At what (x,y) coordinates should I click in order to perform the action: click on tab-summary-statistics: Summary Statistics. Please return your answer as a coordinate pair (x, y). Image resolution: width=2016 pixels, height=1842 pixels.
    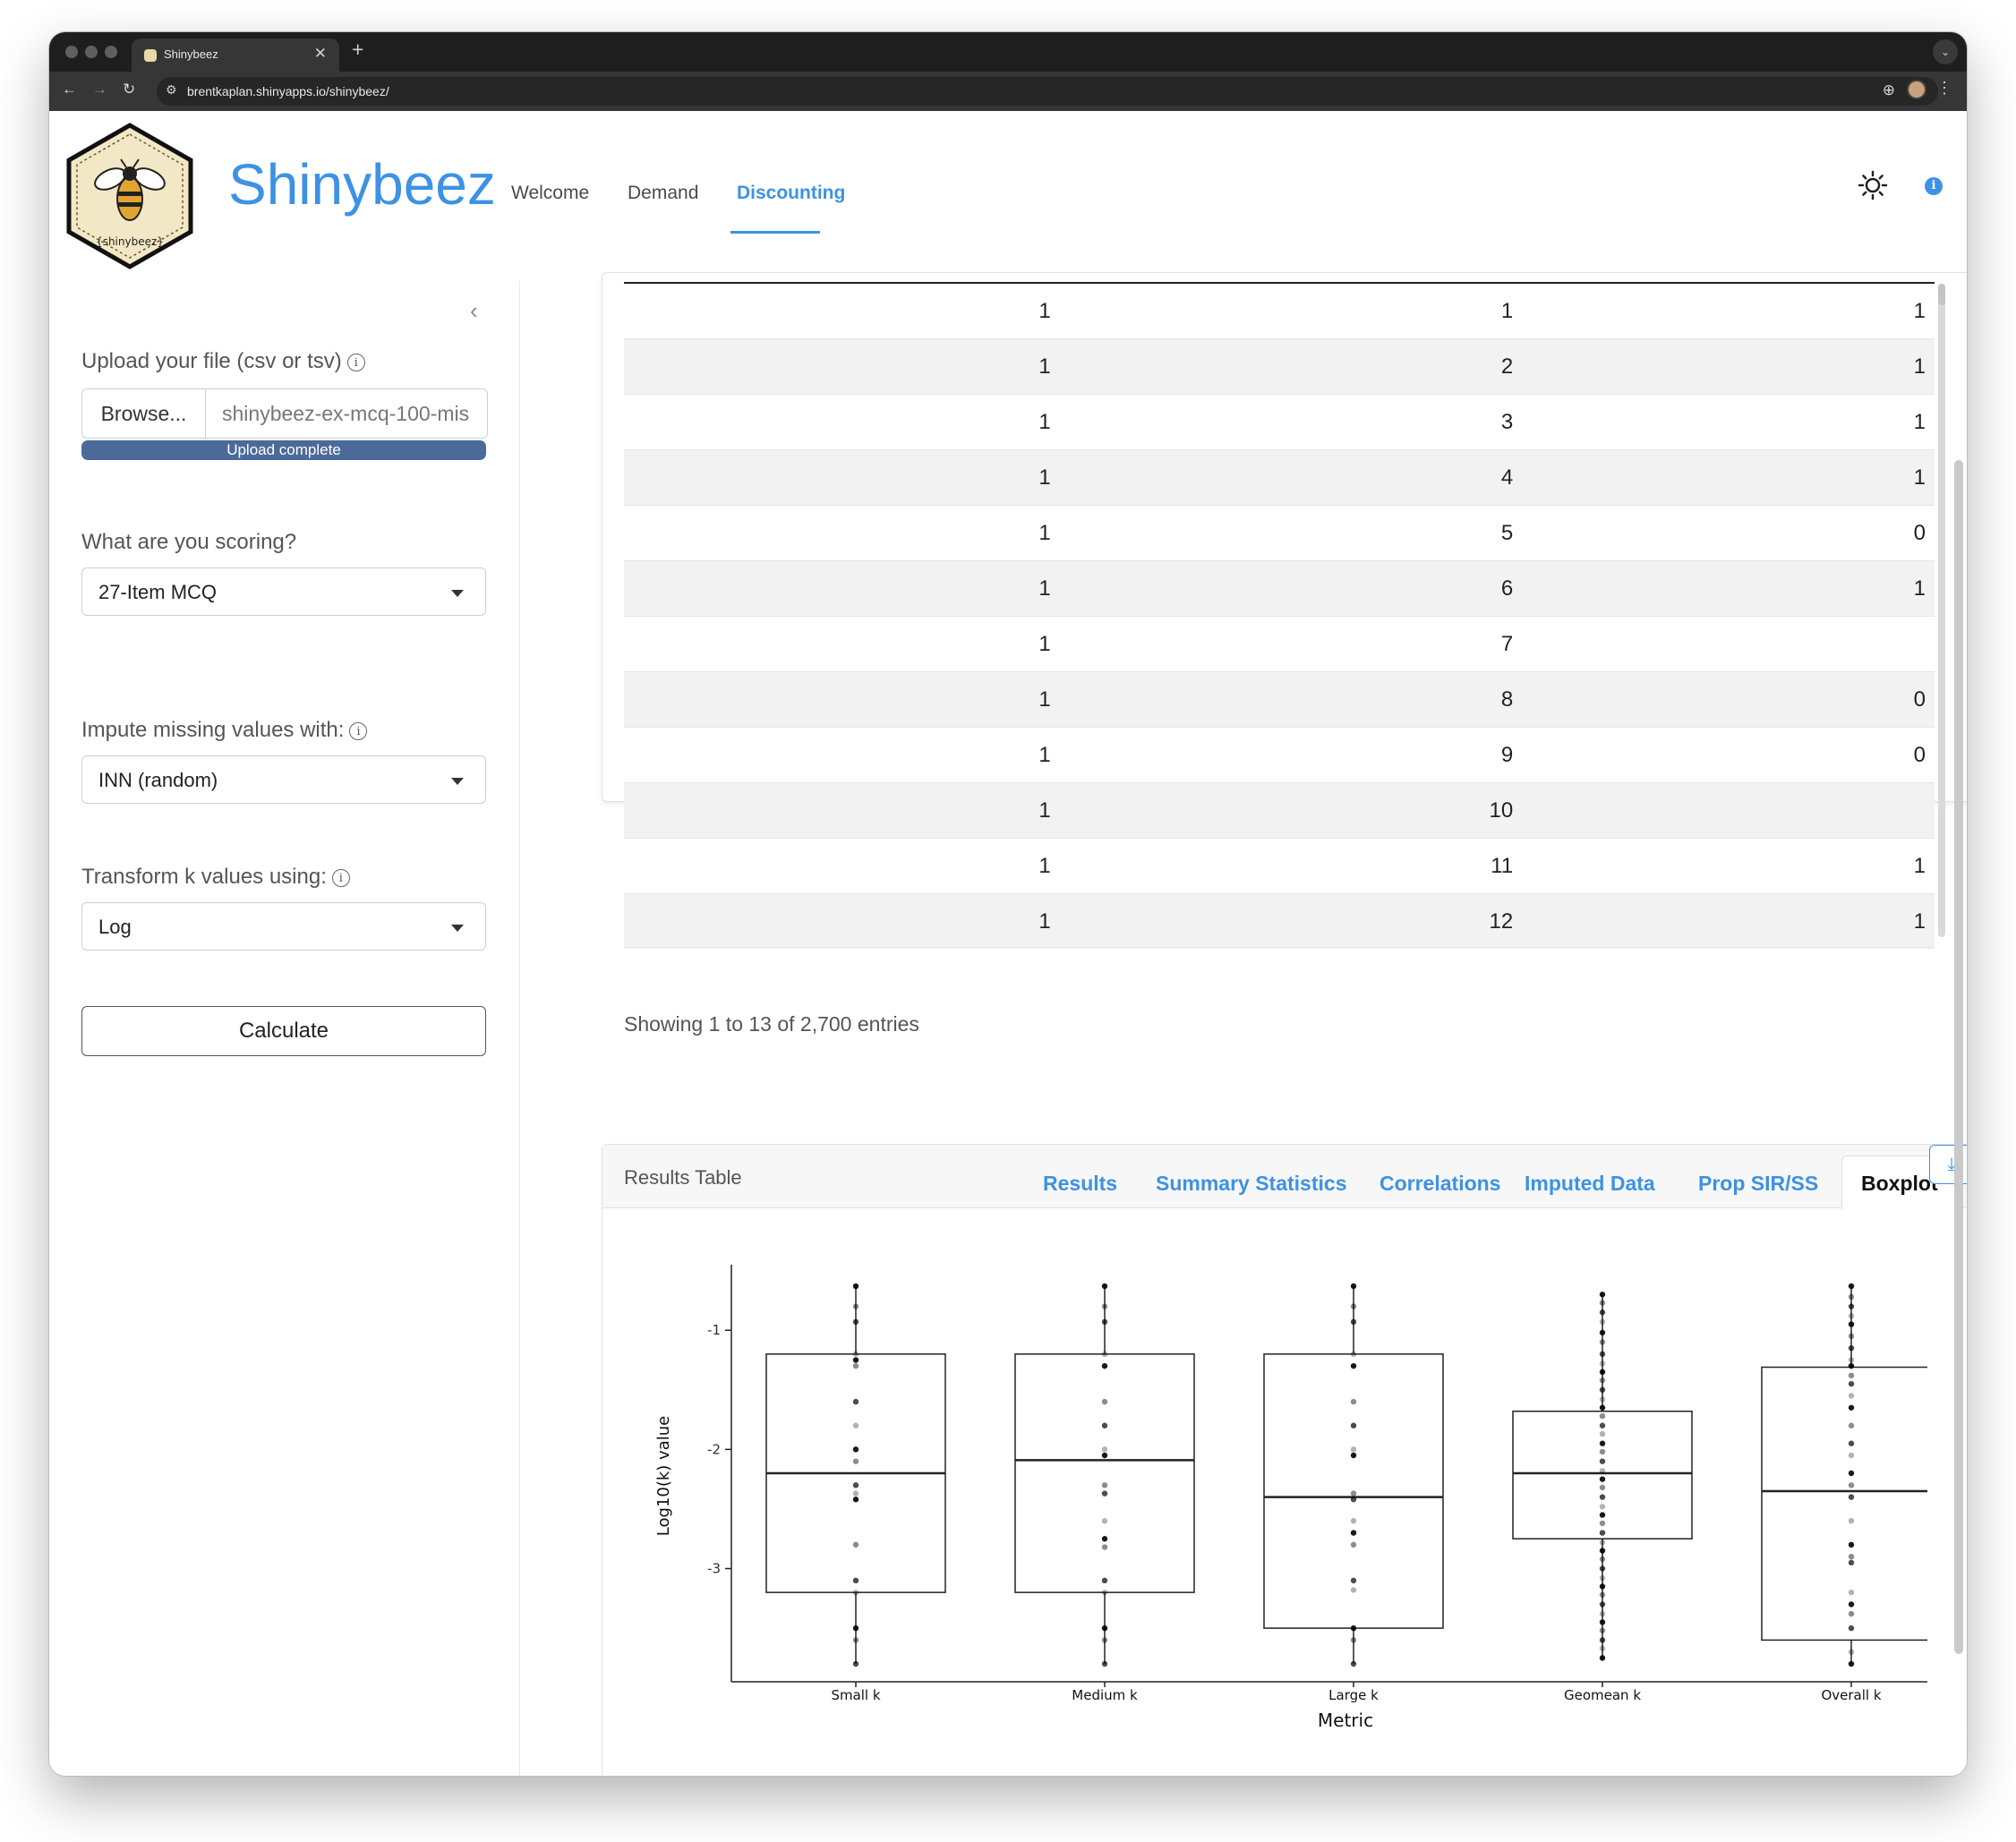
    Looking at the image, I should click on (1251, 1184).